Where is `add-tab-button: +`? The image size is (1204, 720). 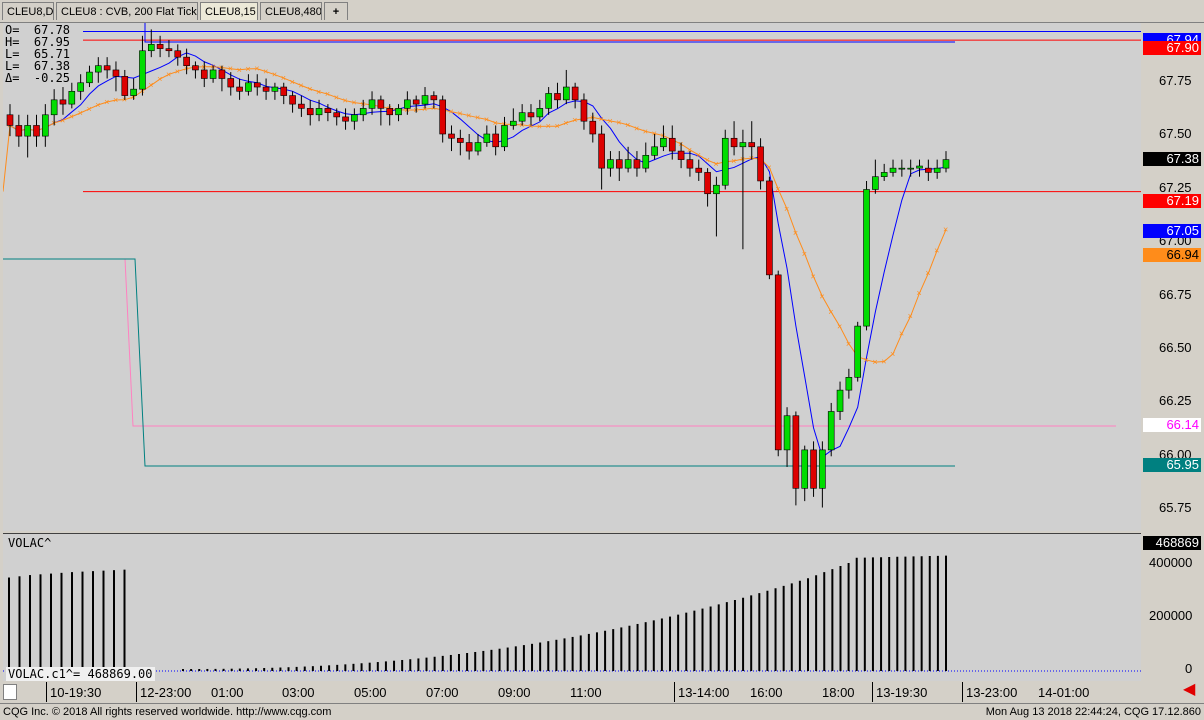
add-tab-button: + is located at coordinates (336, 11).